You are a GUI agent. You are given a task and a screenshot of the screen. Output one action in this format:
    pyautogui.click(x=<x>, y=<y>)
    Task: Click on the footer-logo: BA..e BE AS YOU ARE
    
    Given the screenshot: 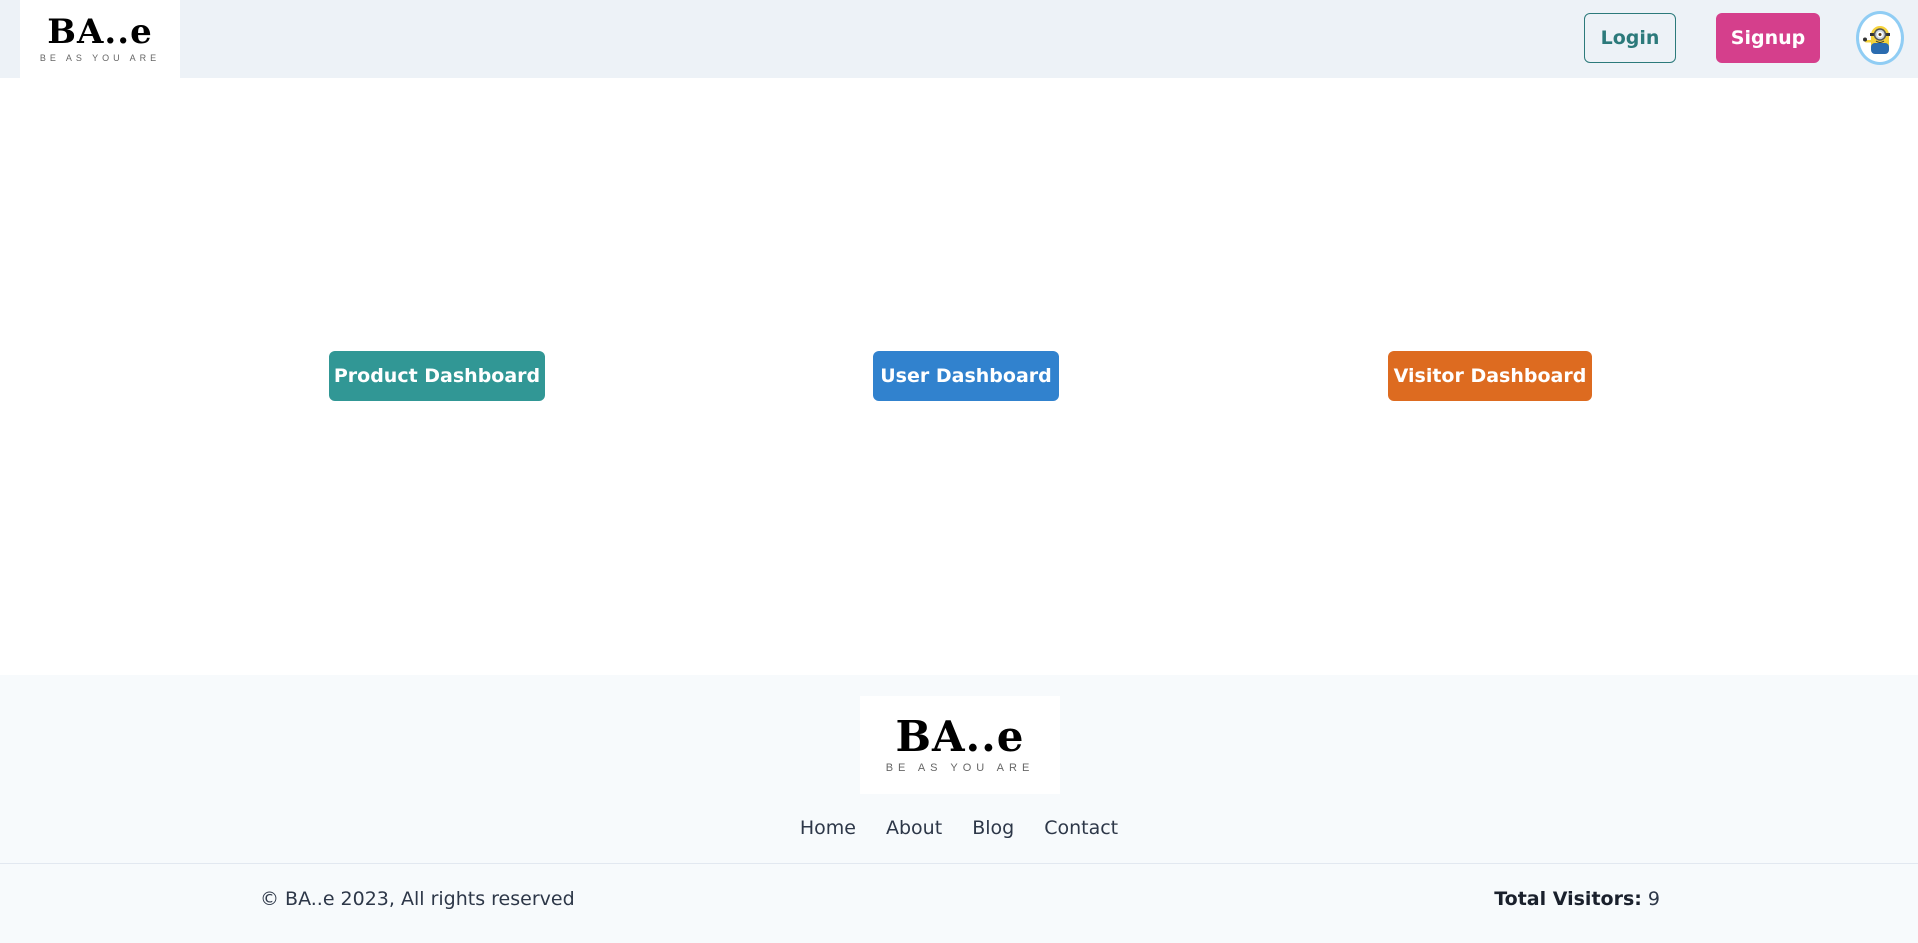 What is the action you would take?
    pyautogui.click(x=960, y=745)
    